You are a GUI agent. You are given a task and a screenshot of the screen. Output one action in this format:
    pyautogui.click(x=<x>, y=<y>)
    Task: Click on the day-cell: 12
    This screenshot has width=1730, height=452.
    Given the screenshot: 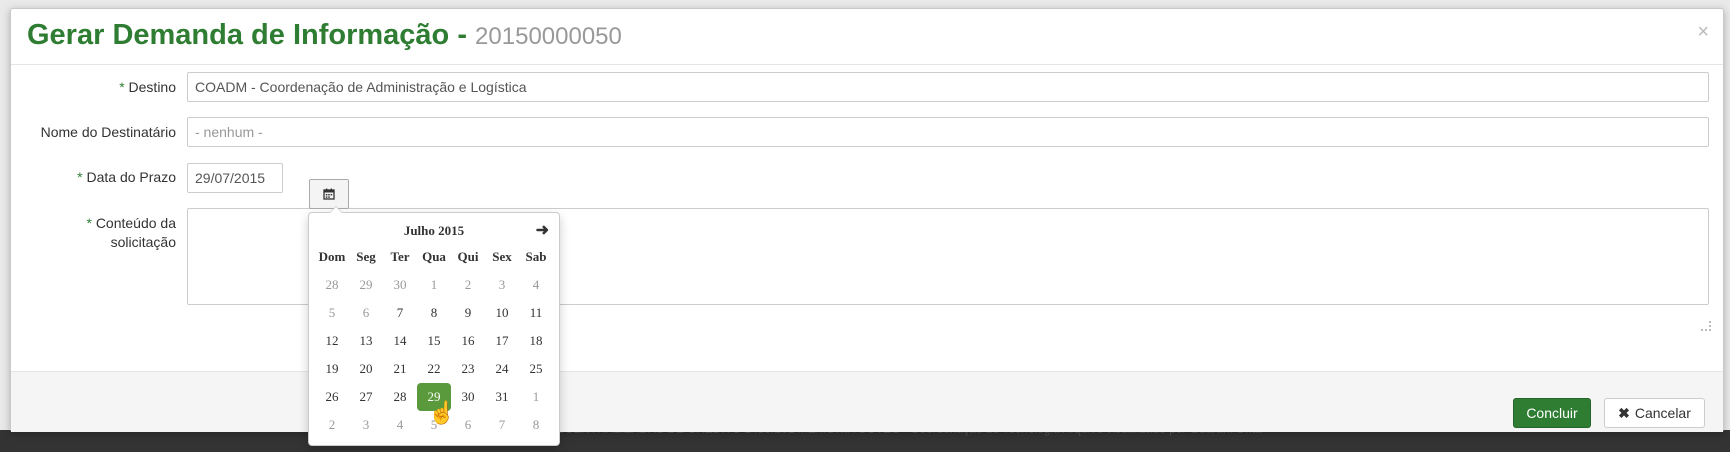 What is the action you would take?
    pyautogui.click(x=332, y=341)
    